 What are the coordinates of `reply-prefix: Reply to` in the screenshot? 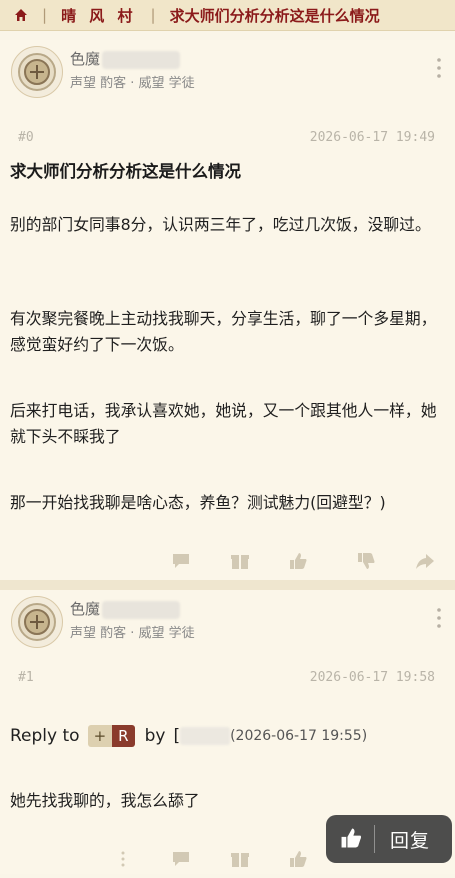 It's located at (45, 736).